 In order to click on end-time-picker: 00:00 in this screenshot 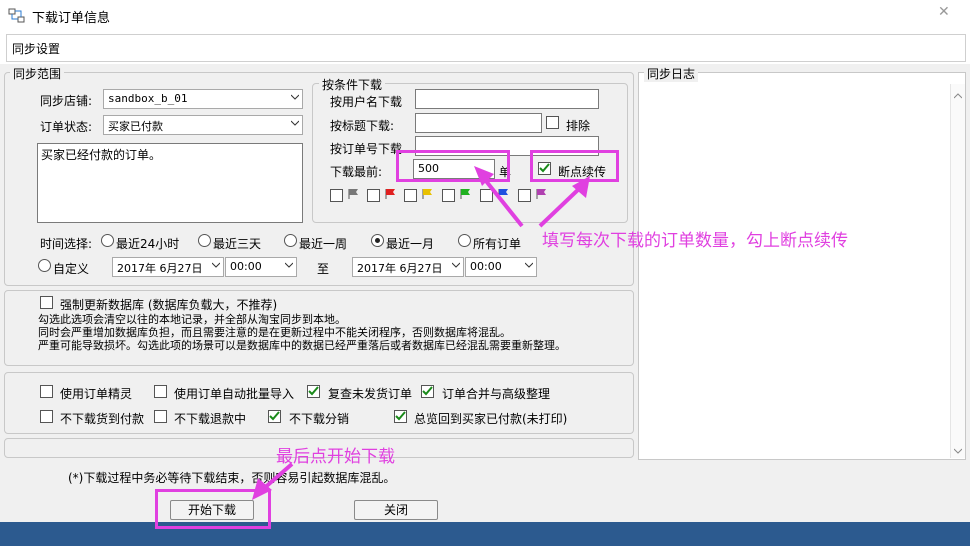, I will do `click(501, 267)`.